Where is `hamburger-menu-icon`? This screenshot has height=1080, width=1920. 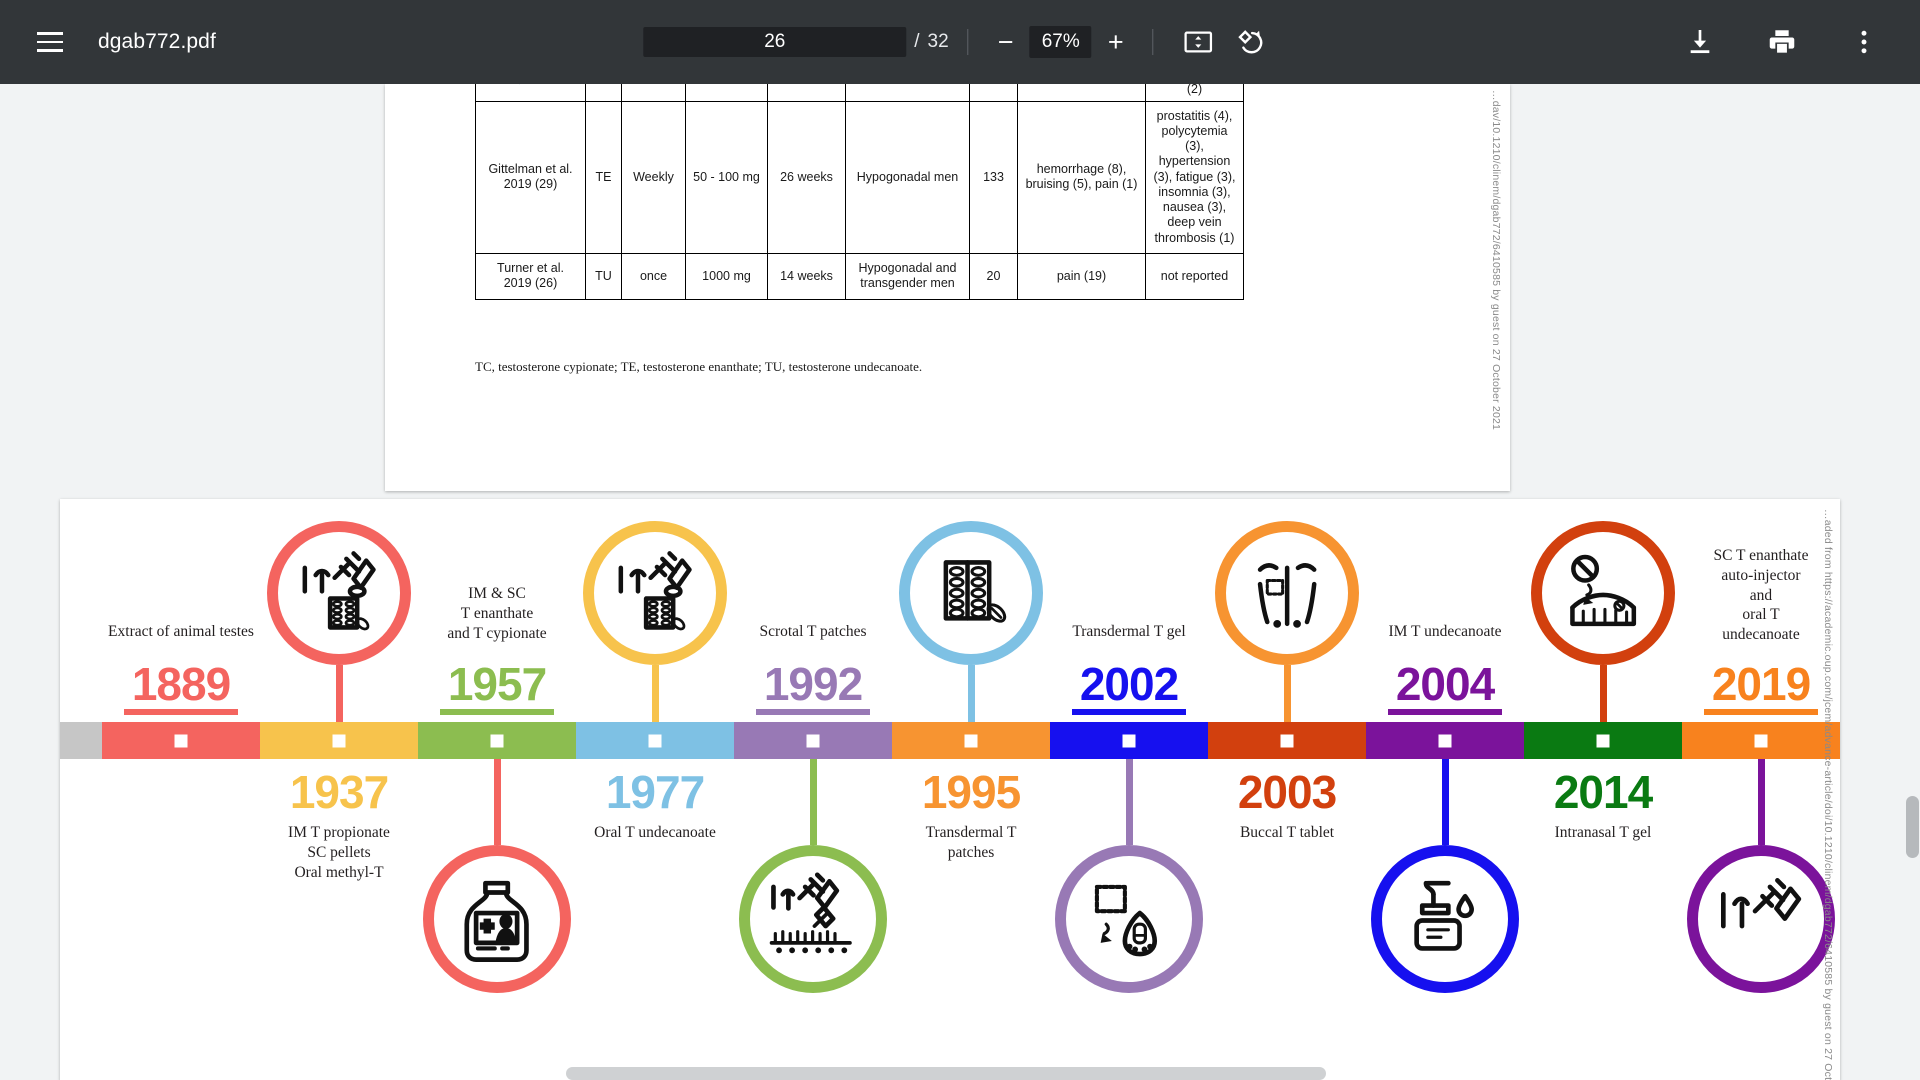 hamburger-menu-icon is located at coordinates (50, 42).